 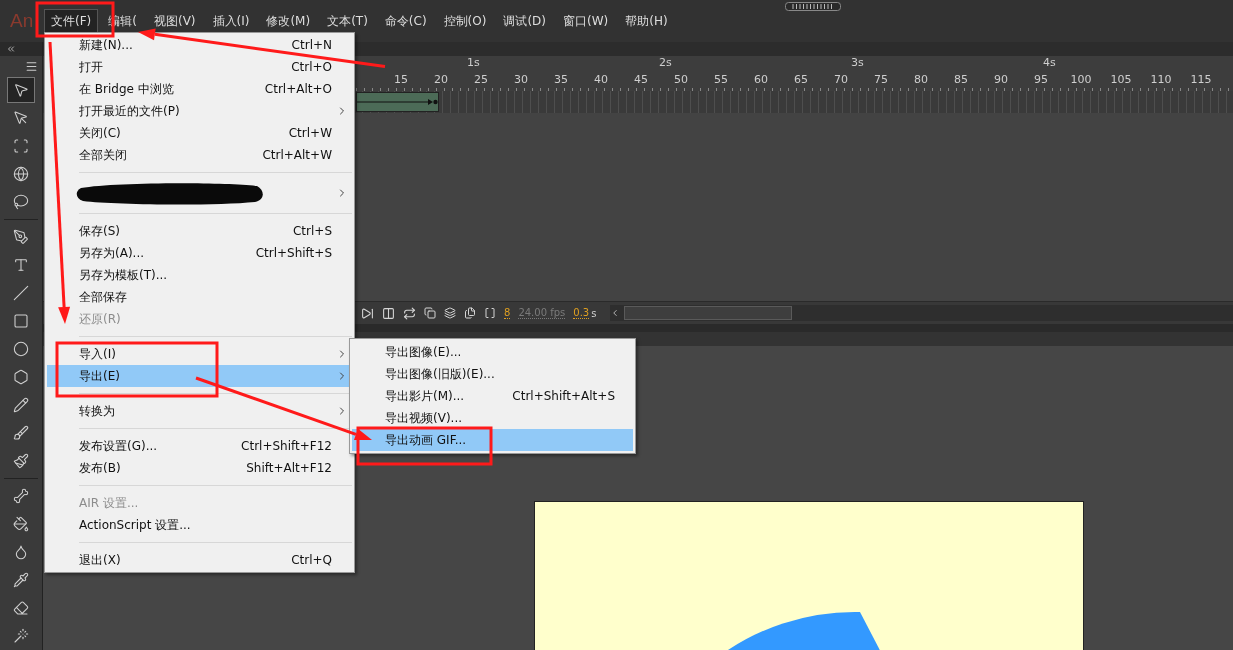 What do you see at coordinates (601, 80) in the screenshot?
I see `frame-number: 40` at bounding box center [601, 80].